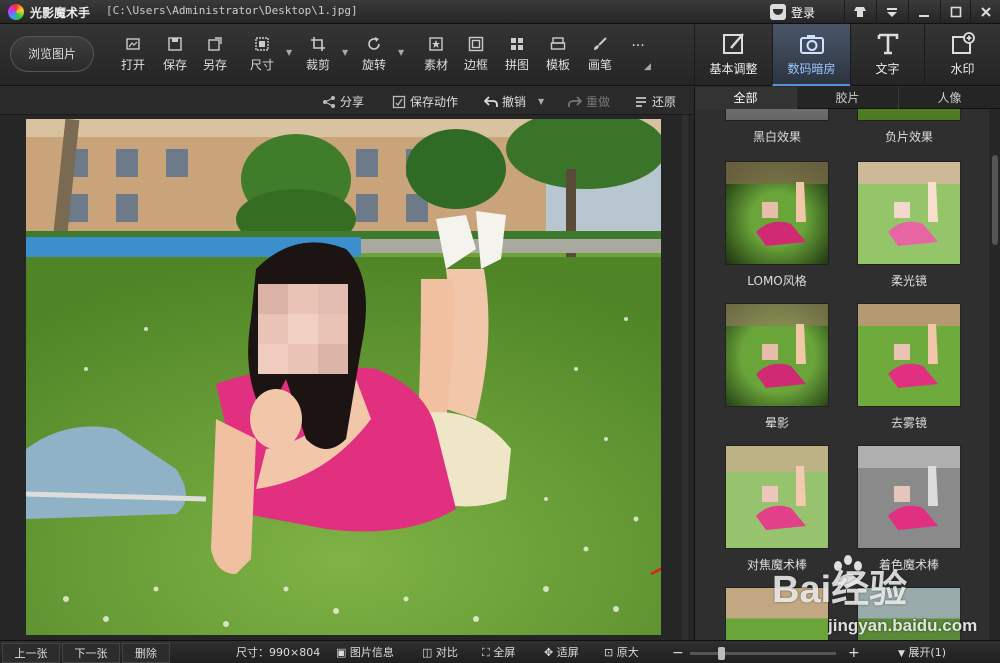 The image size is (1000, 663). Describe the element at coordinates (215, 44) in the screenshot. I see `save-as-icon` at that location.